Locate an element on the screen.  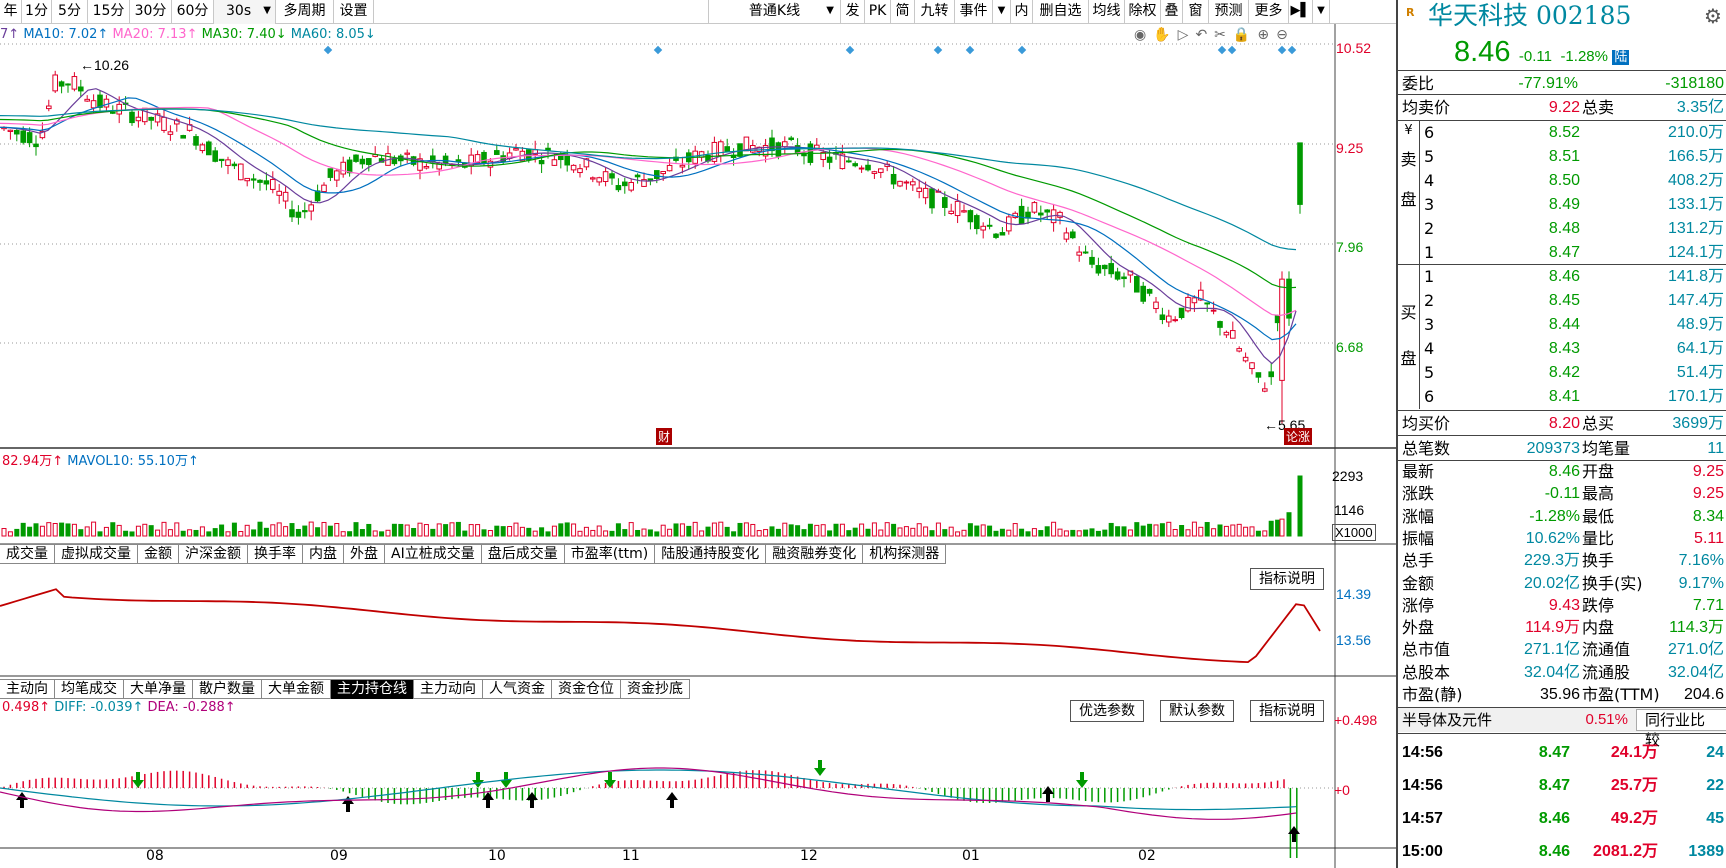
period-30m-button: 30分 is located at coordinates (151, 12).